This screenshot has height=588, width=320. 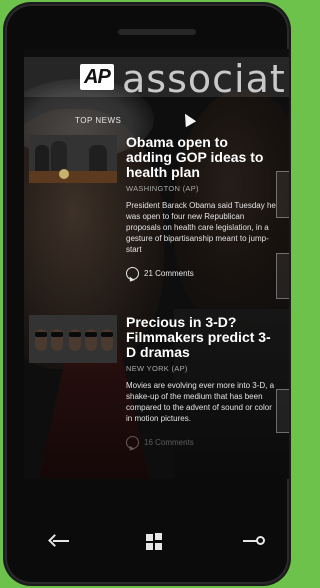 I want to click on comments-link: 16 Comments, so click(x=201, y=442).